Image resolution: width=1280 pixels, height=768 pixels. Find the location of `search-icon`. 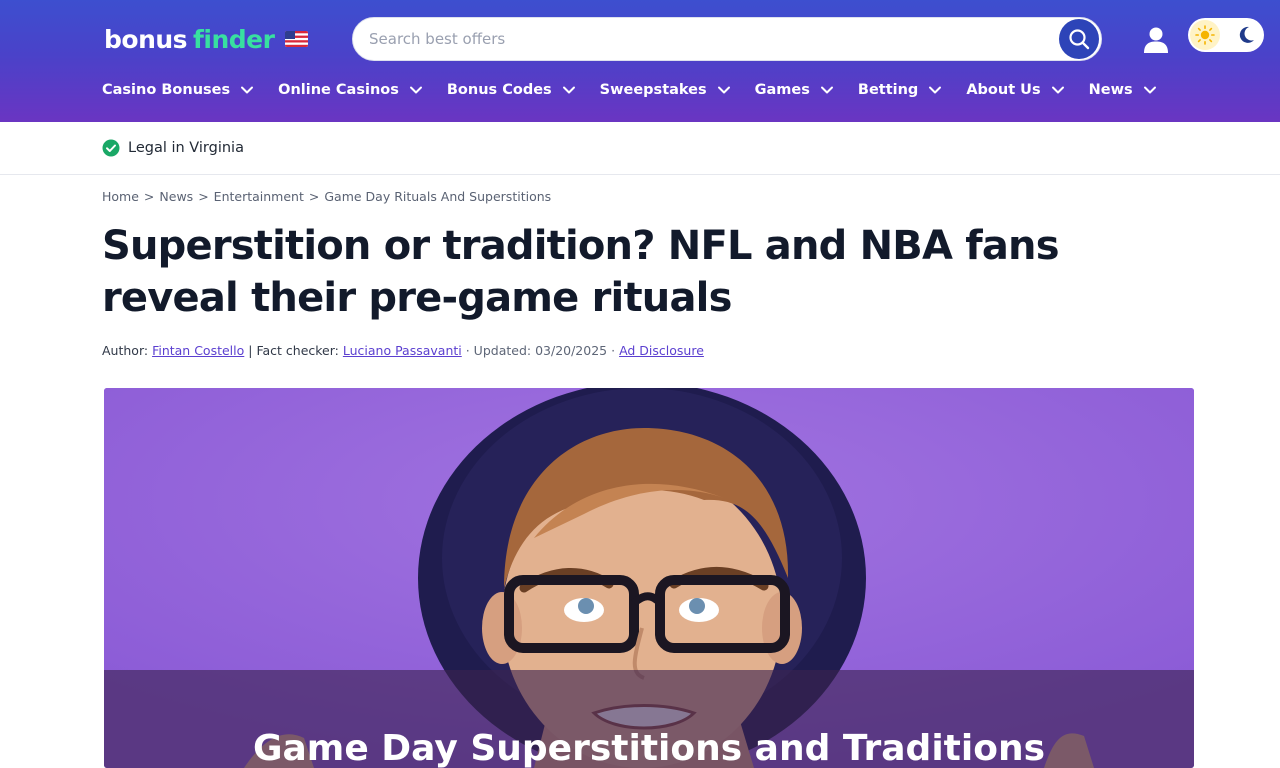

search-icon is located at coordinates (1079, 39).